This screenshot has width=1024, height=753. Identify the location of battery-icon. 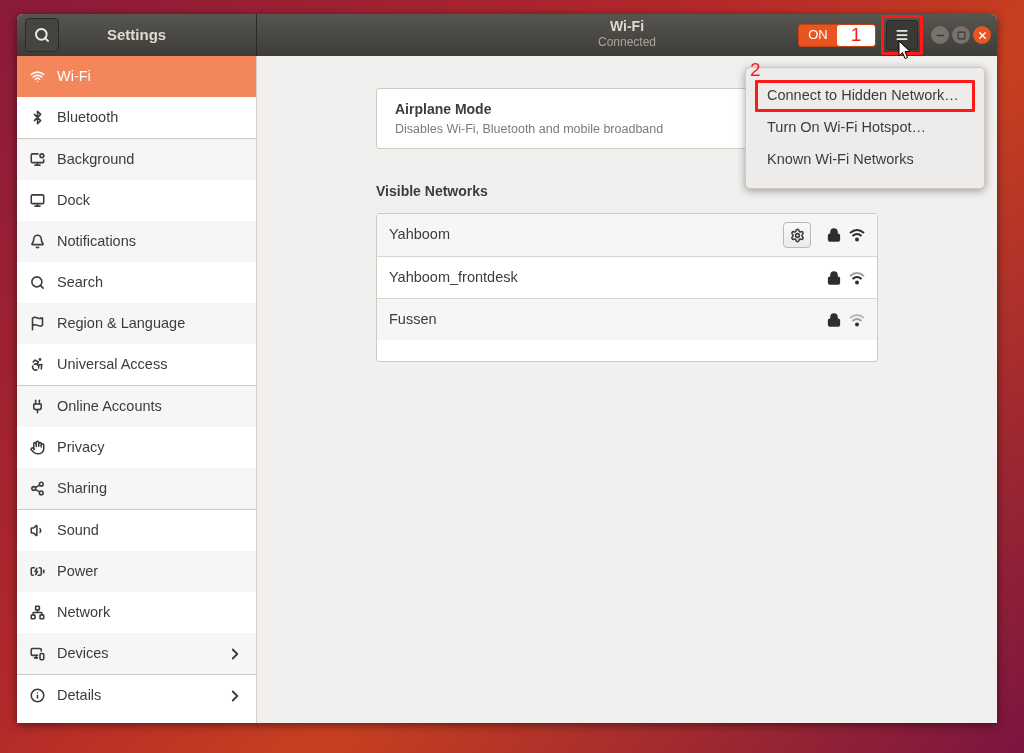
(37, 571).